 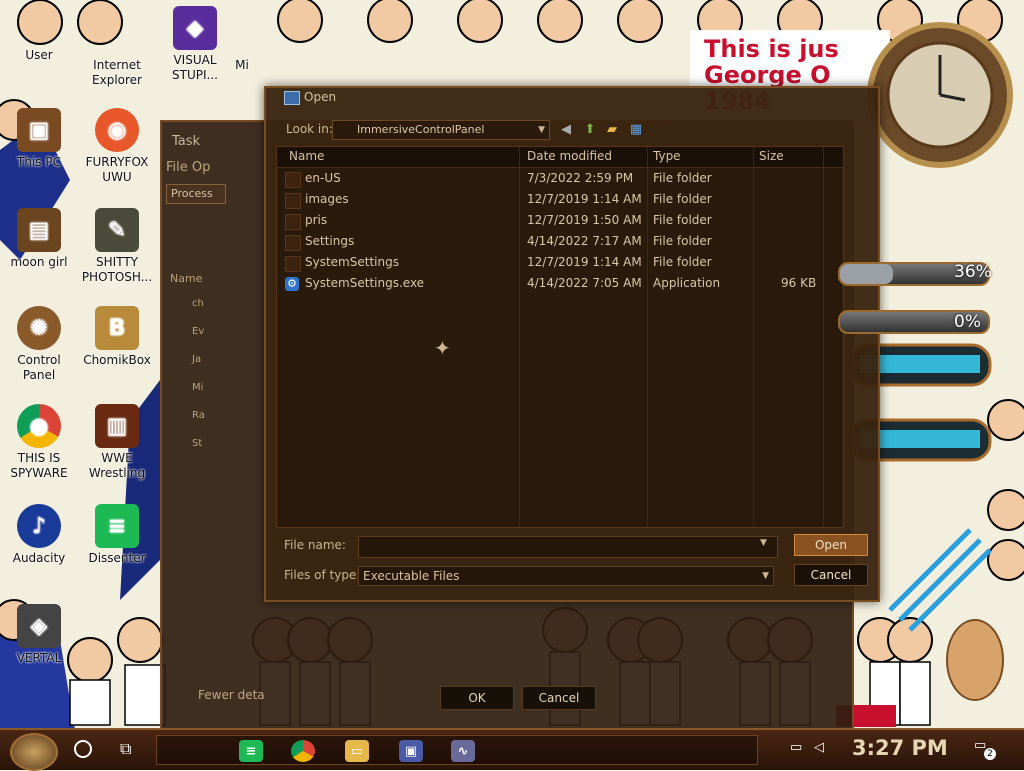 What do you see at coordinates (566, 576) in the screenshot?
I see `files-of-type-dropdown: Executable Files ▼` at bounding box center [566, 576].